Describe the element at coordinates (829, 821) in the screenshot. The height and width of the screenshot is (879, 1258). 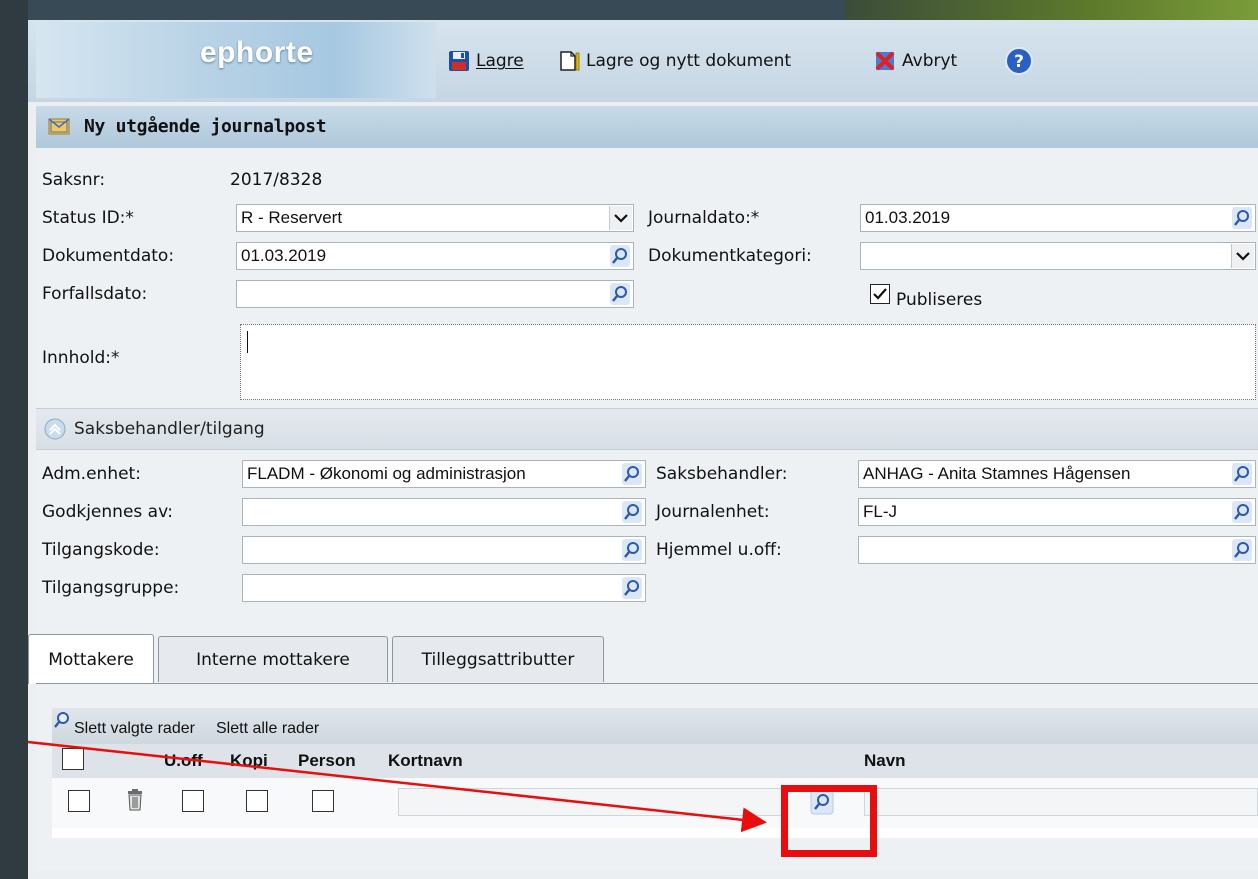
I see `annotation-highlight-box` at that location.